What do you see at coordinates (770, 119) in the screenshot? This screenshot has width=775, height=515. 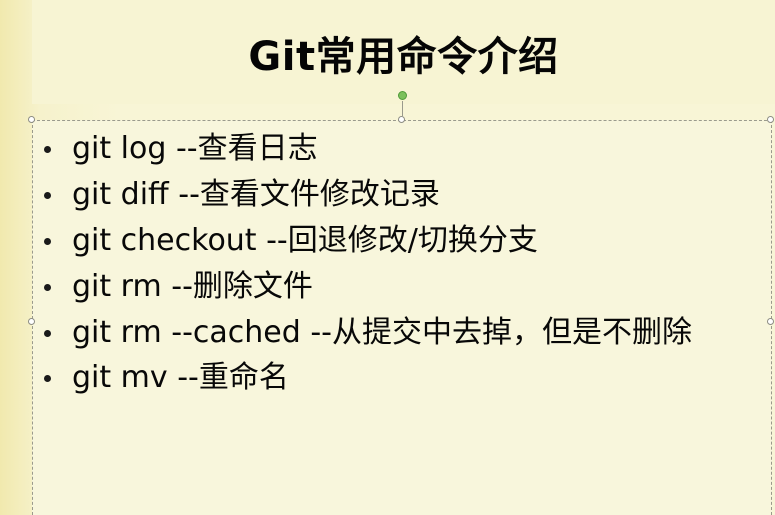 I see `resize-handle-top-right` at bounding box center [770, 119].